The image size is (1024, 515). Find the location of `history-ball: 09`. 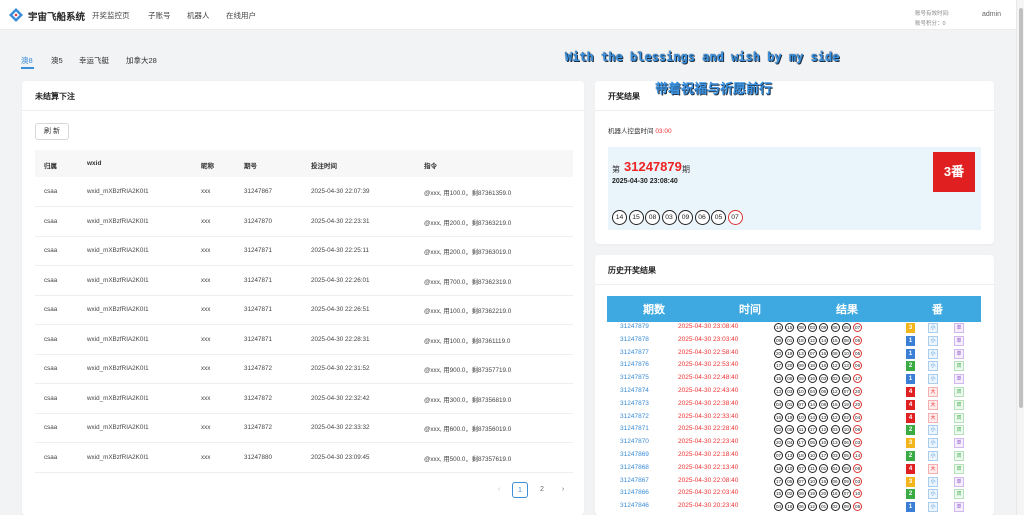

history-ball: 09 is located at coordinates (846, 481).